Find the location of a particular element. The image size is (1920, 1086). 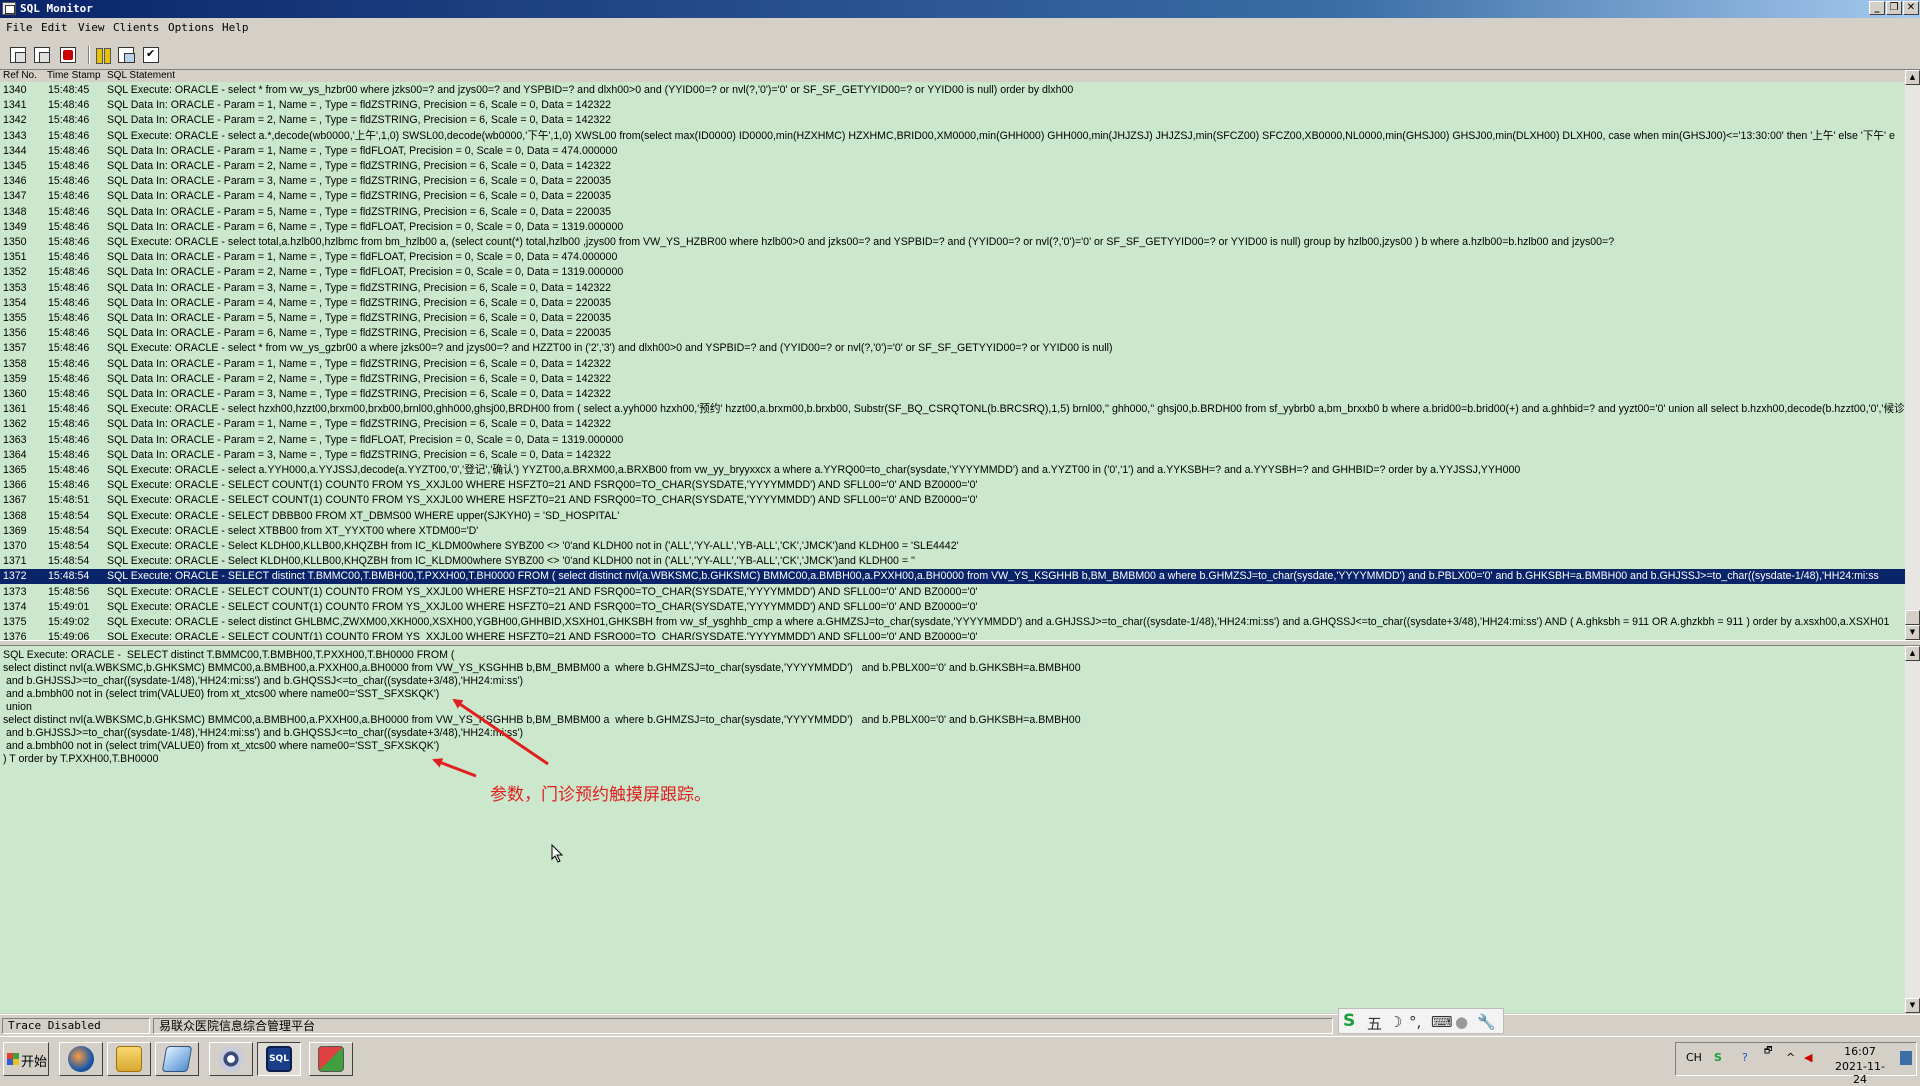

copy-button is located at coordinates (18, 55).